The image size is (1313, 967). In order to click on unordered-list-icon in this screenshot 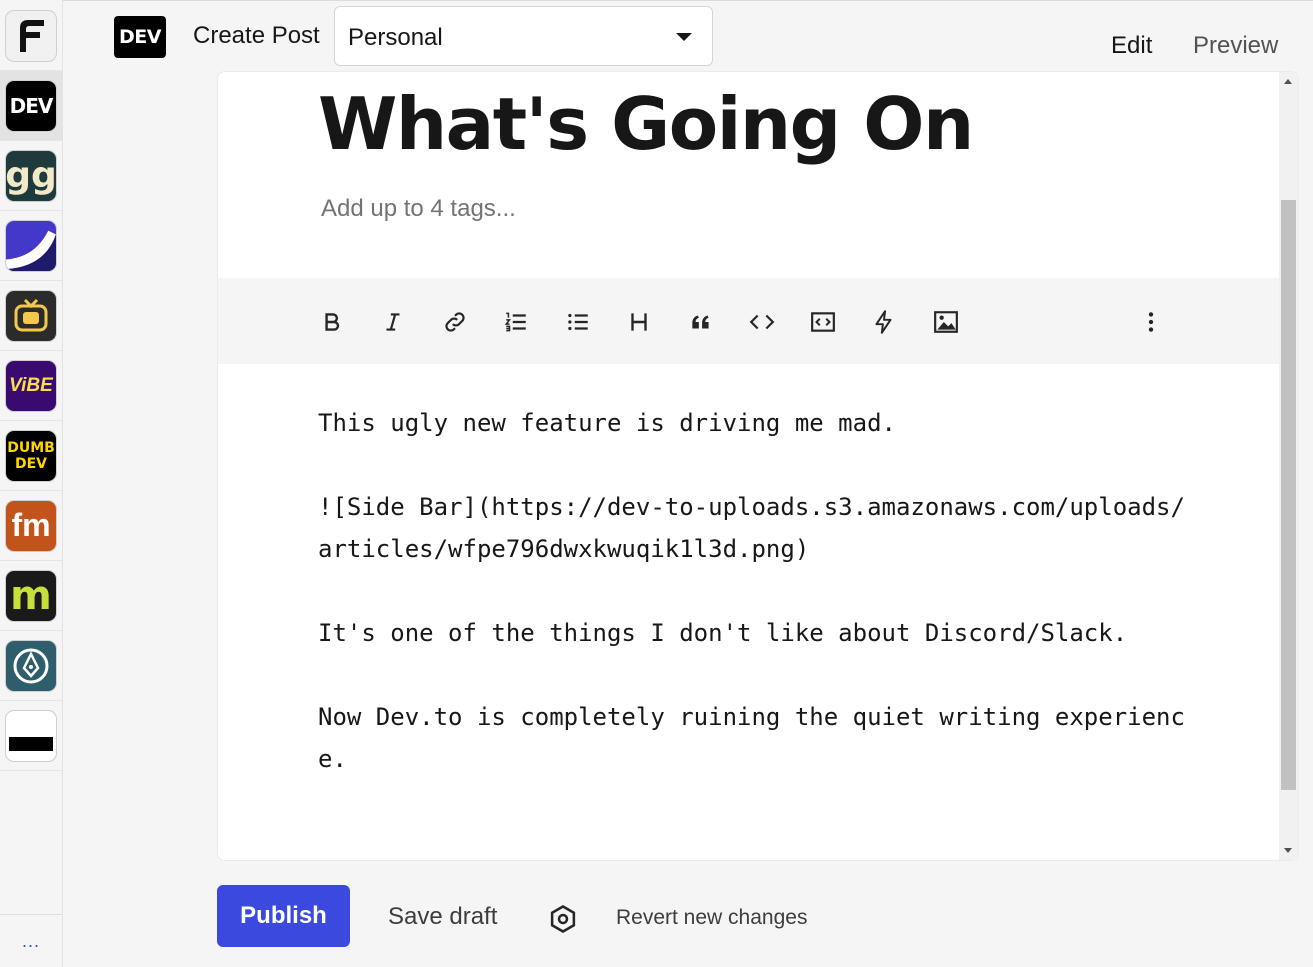, I will do `click(578, 322)`.